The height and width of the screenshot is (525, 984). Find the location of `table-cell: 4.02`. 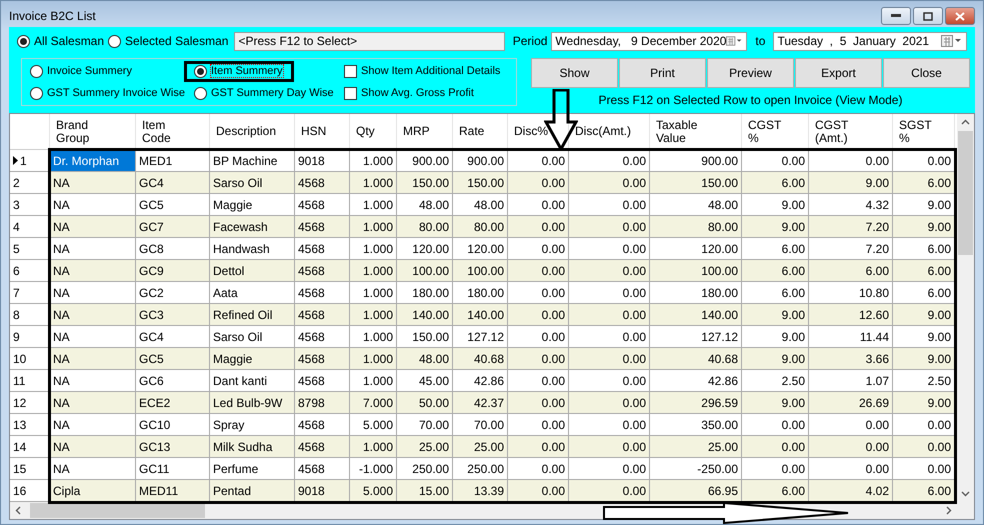

table-cell: 4.02 is located at coordinates (851, 491).